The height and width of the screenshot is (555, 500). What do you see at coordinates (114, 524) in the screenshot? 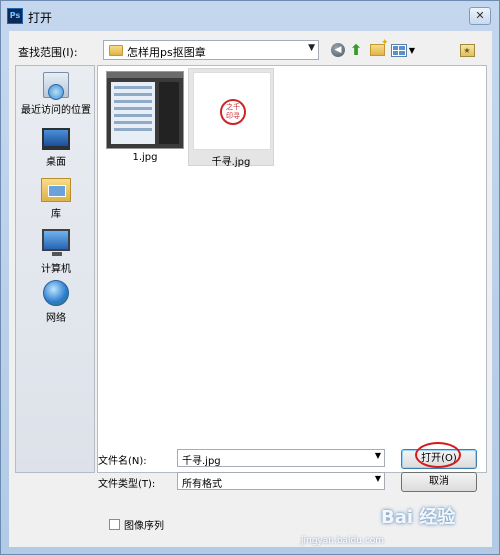
I see `image-sequence-checkbox` at bounding box center [114, 524].